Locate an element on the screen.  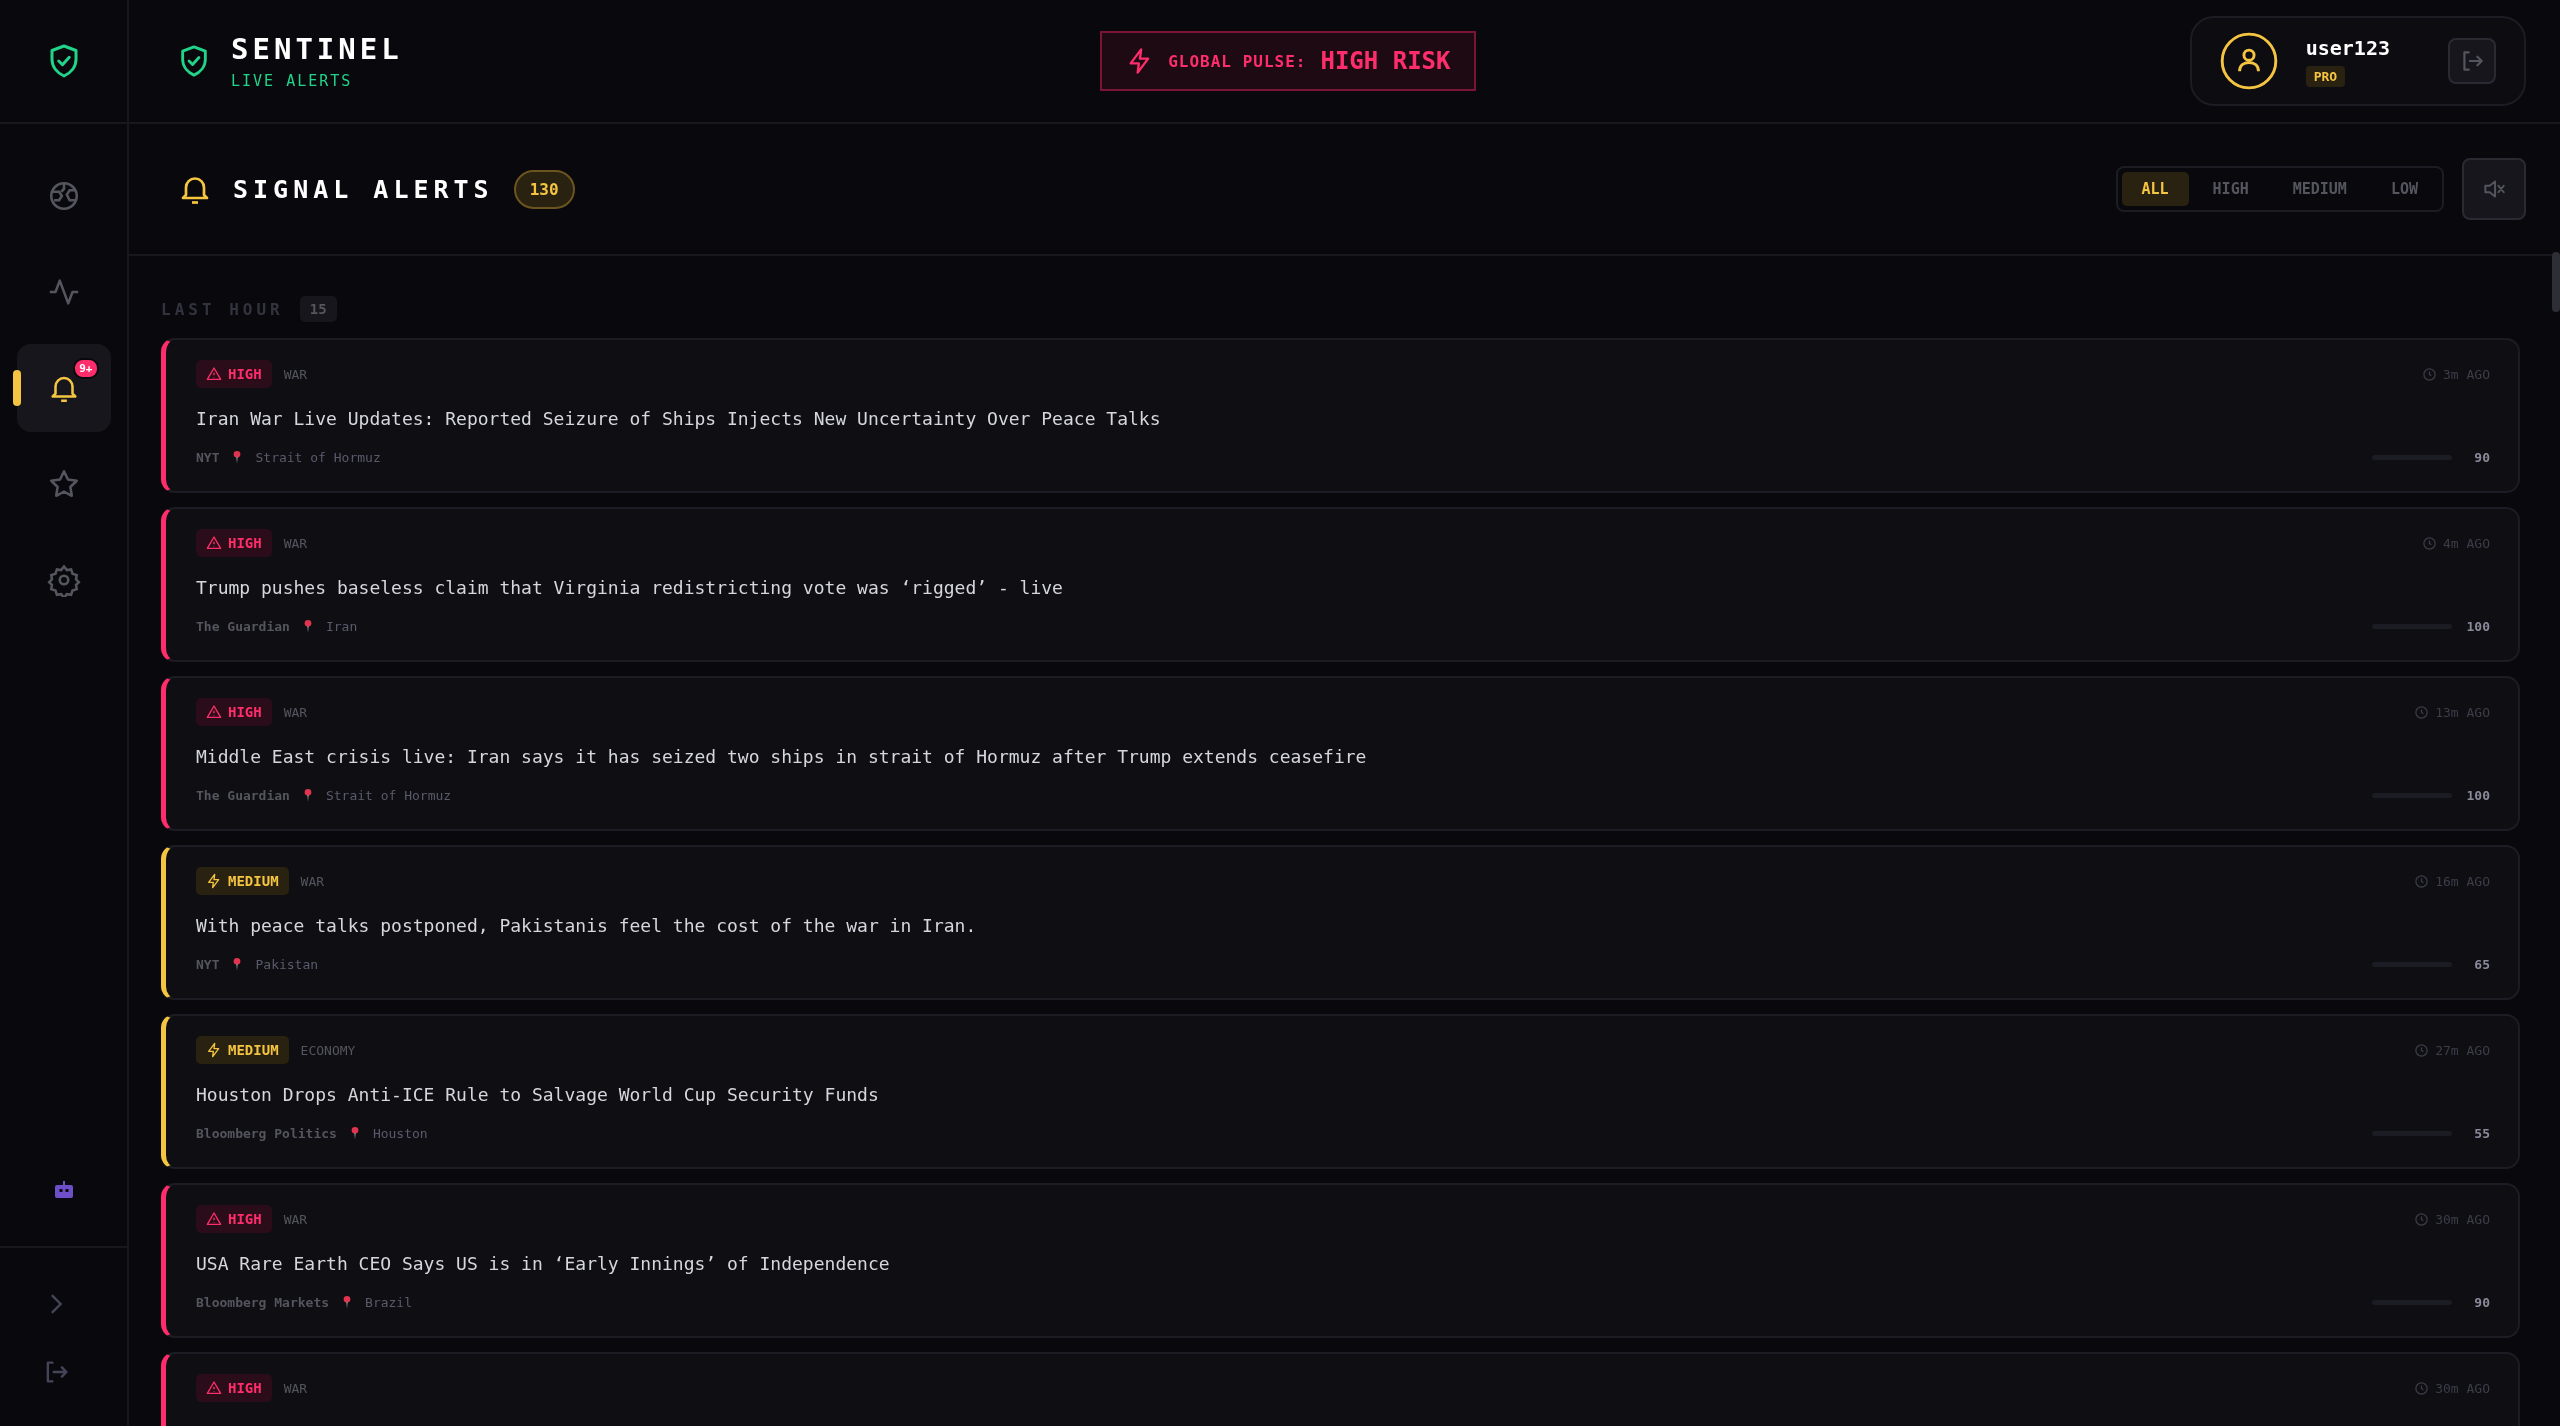
sidebar-item: 9+ is located at coordinates (63, 388).